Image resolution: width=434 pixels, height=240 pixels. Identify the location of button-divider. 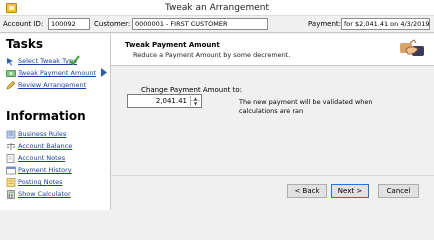
(272, 175).